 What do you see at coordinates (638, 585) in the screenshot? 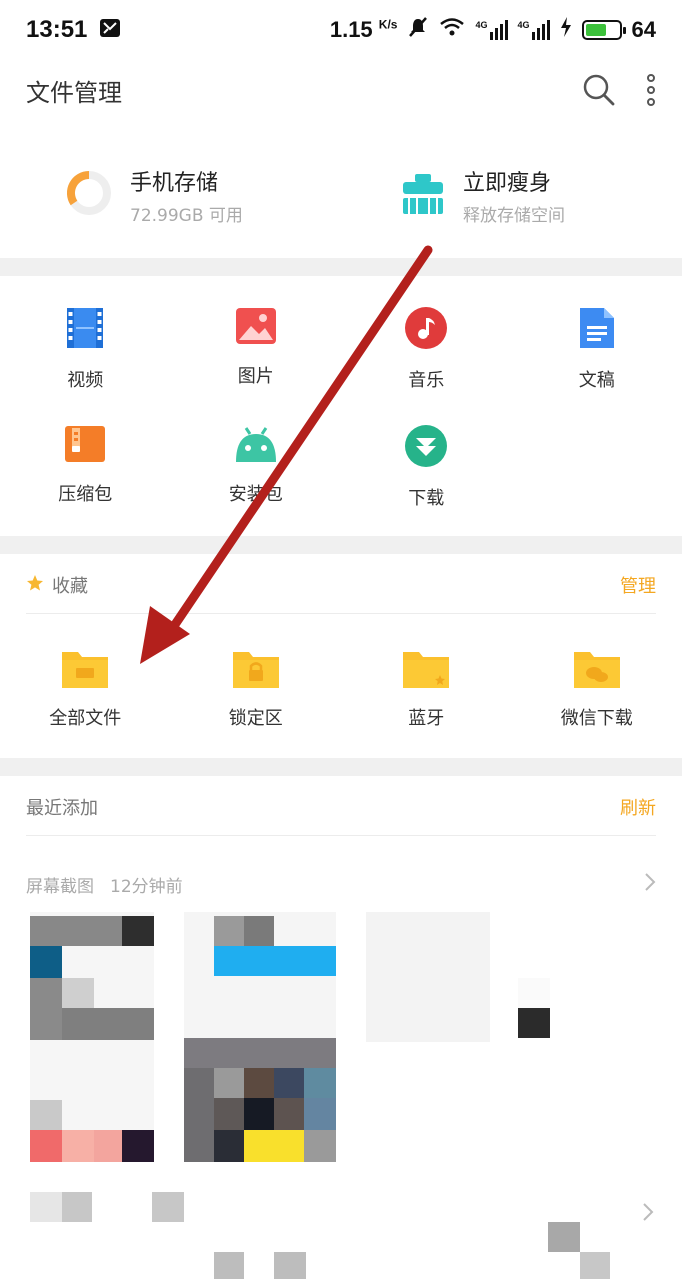
I see `manage-button: 管理` at bounding box center [638, 585].